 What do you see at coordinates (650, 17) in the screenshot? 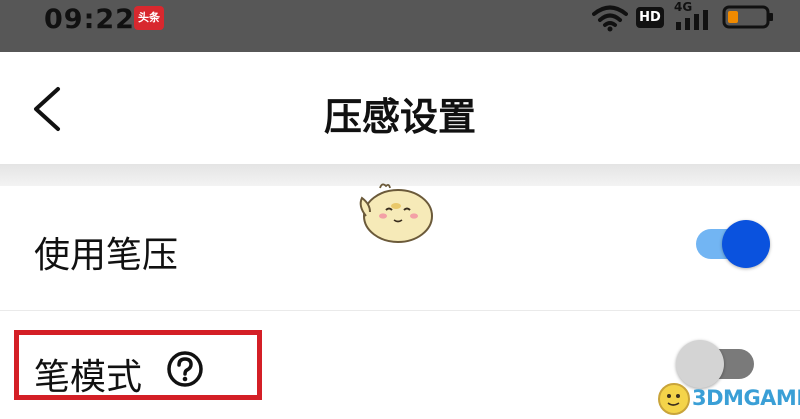
I see `hd-badge: HD` at bounding box center [650, 17].